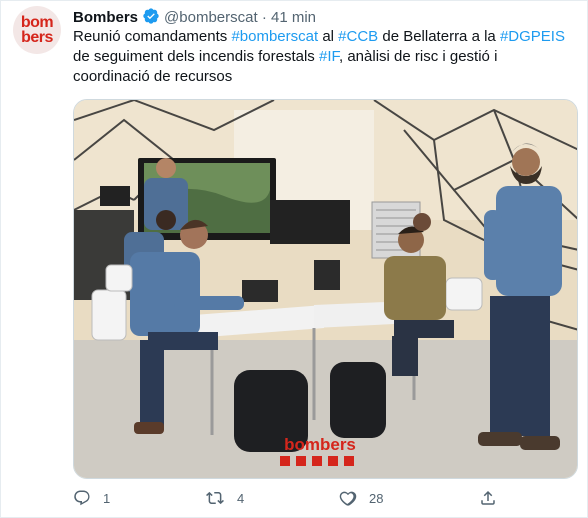 This screenshot has width=588, height=518. I want to click on timestamp: 41 min, so click(293, 17).